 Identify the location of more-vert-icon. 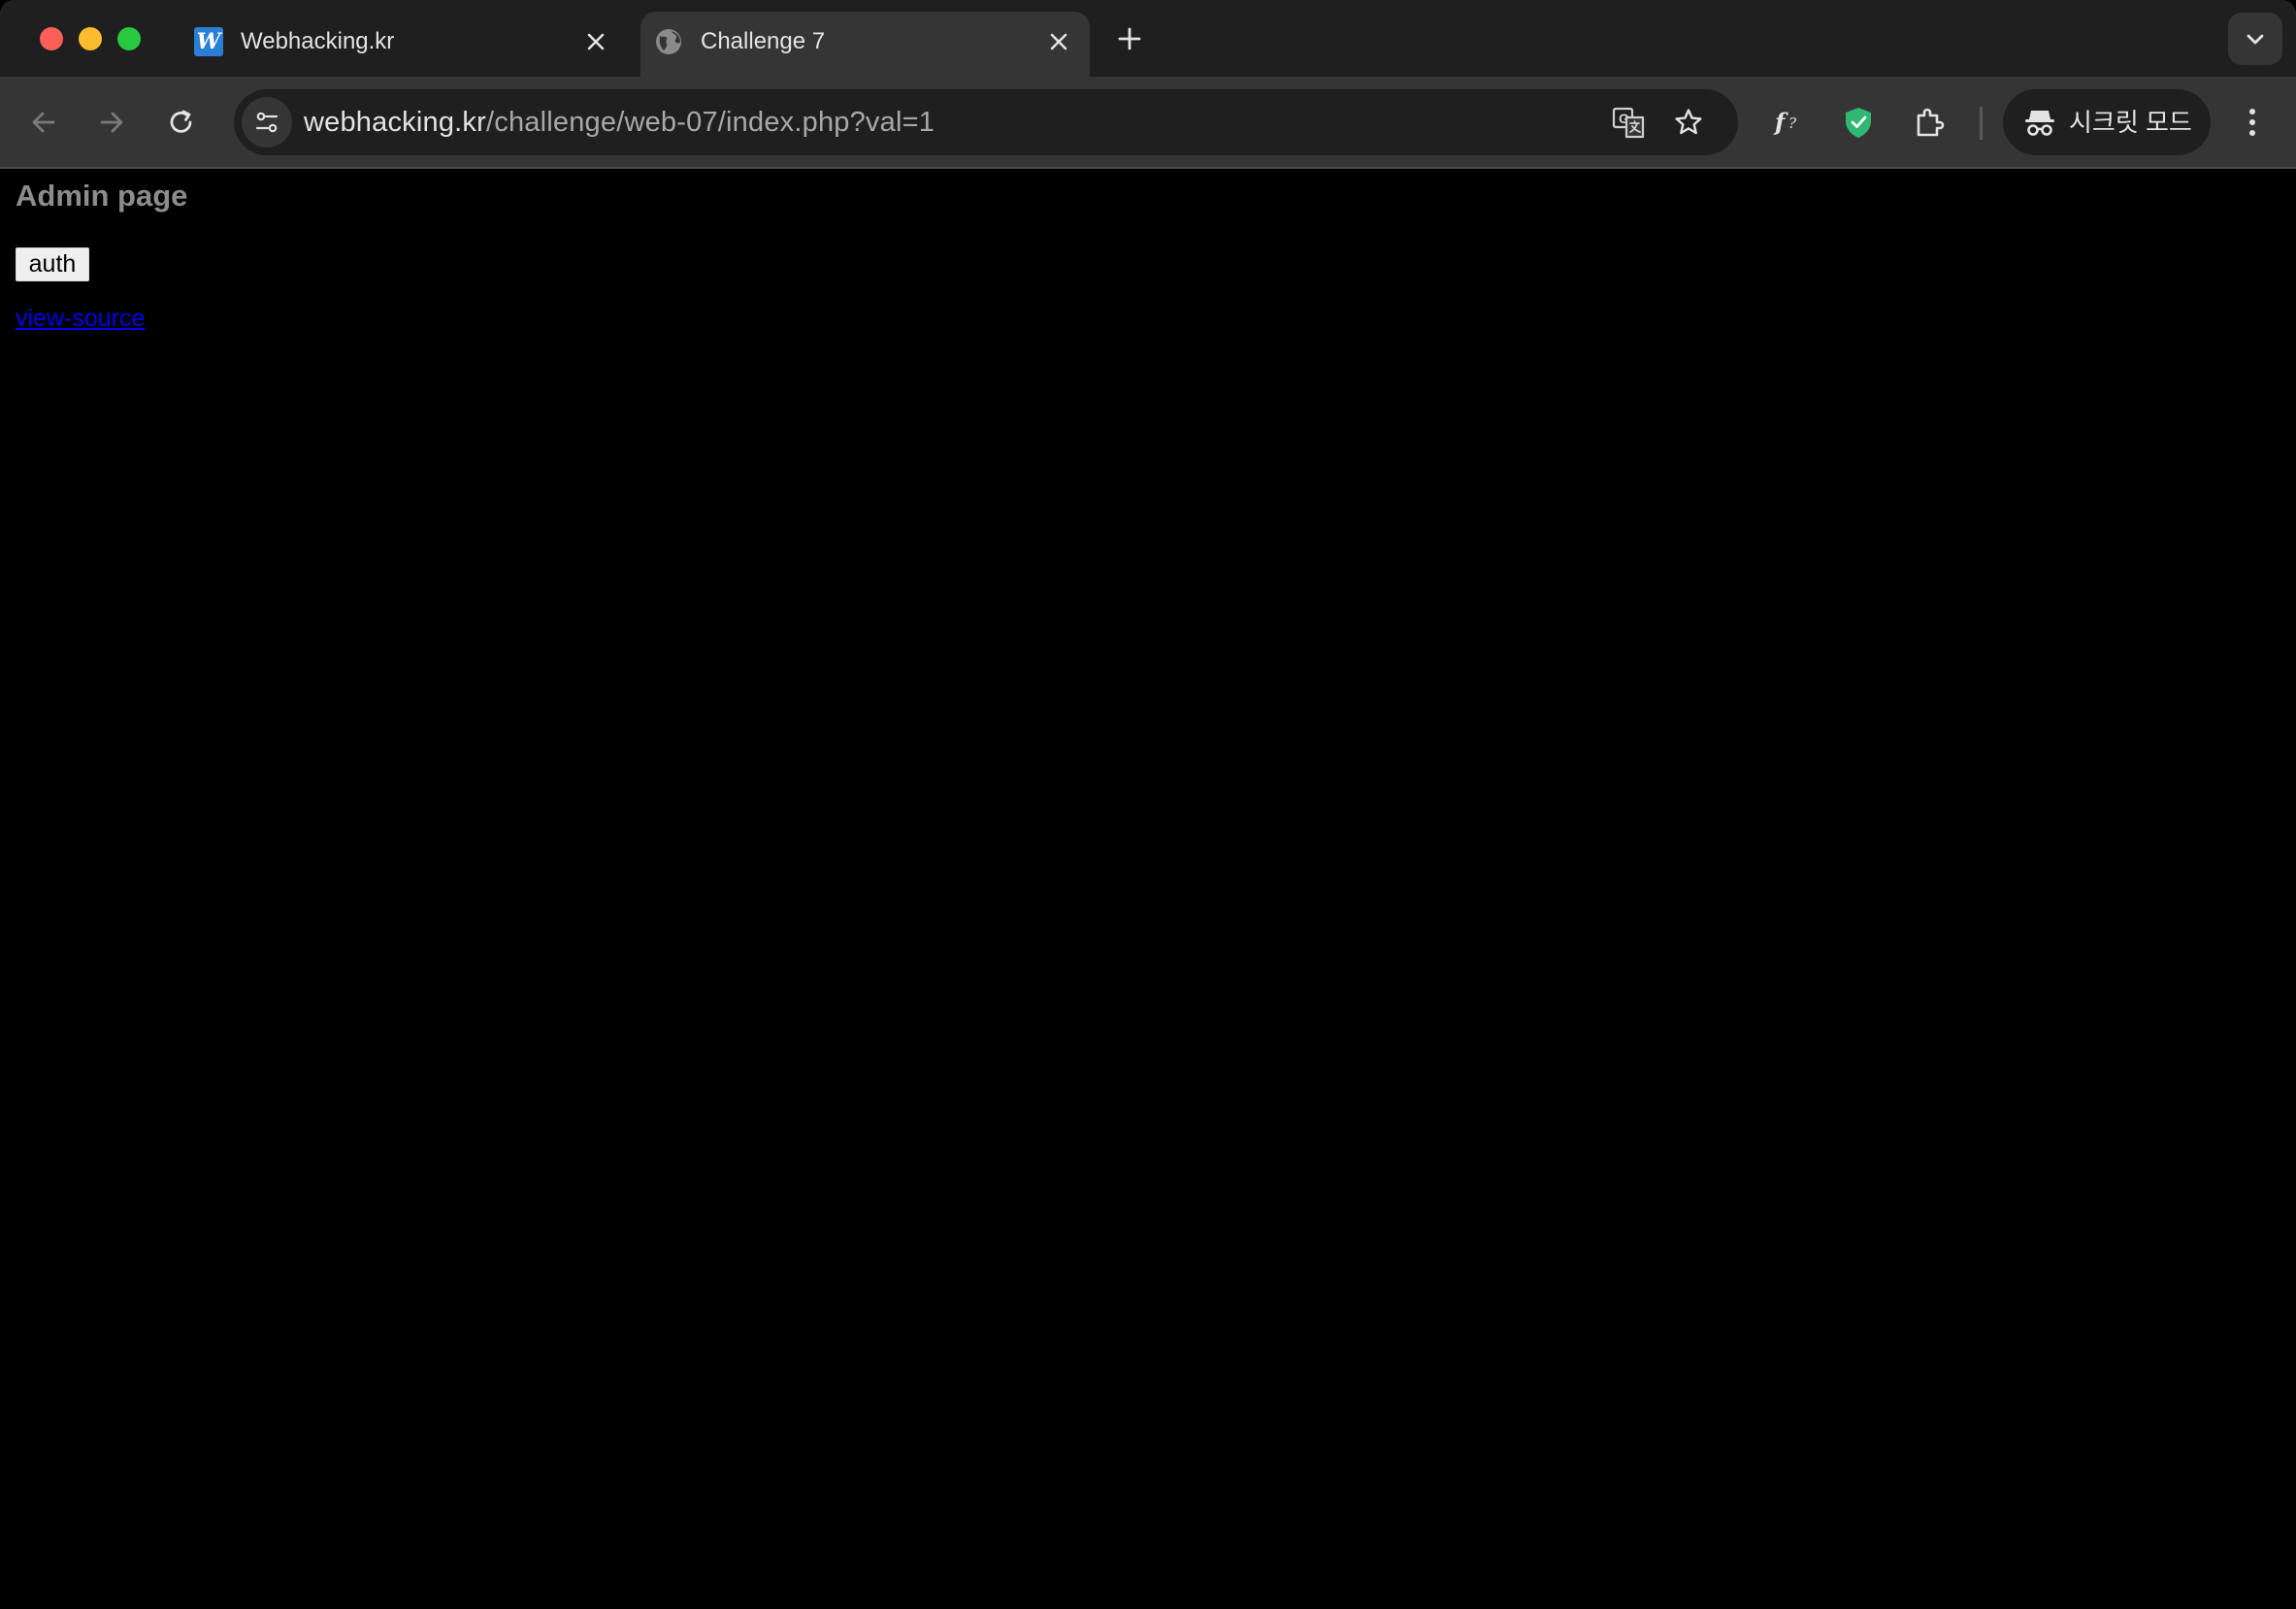
(2252, 122).